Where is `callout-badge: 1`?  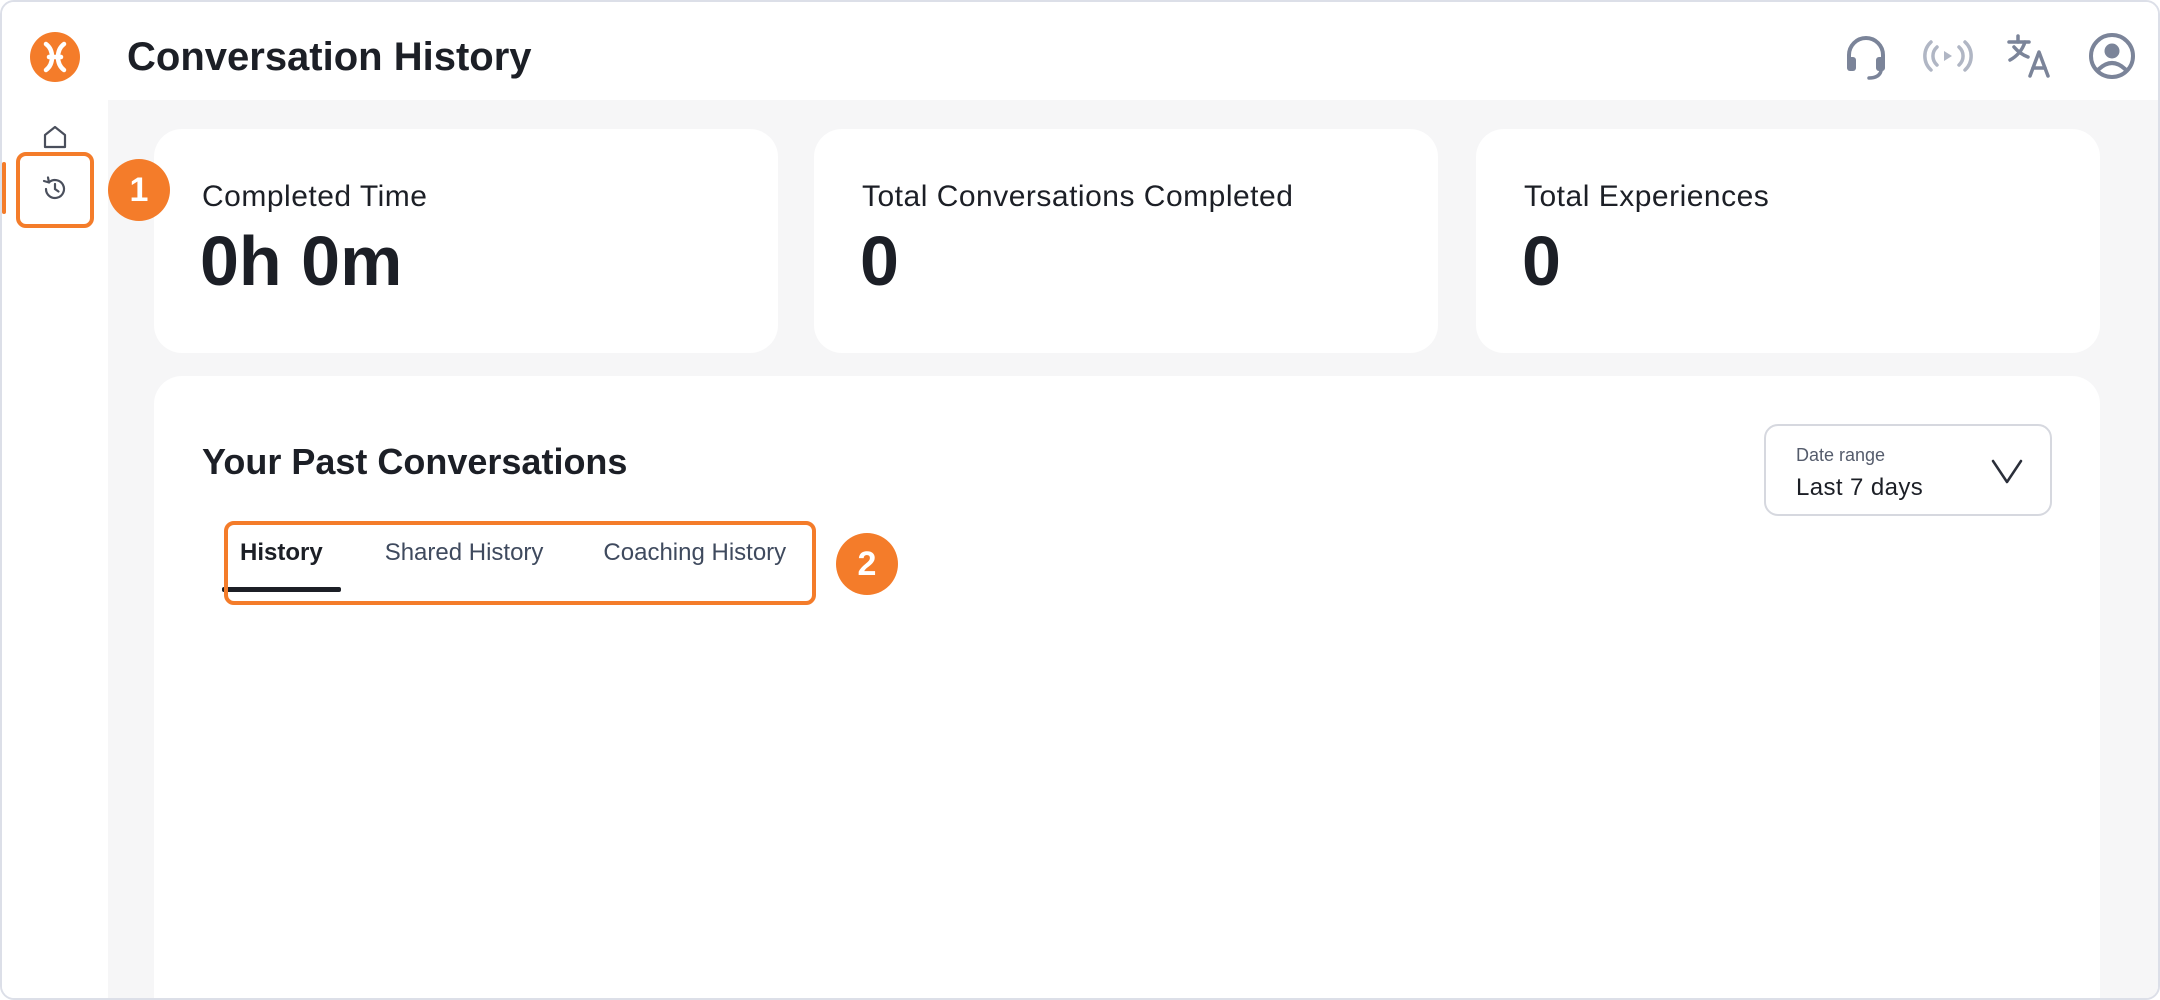
callout-badge: 1 is located at coordinates (139, 190).